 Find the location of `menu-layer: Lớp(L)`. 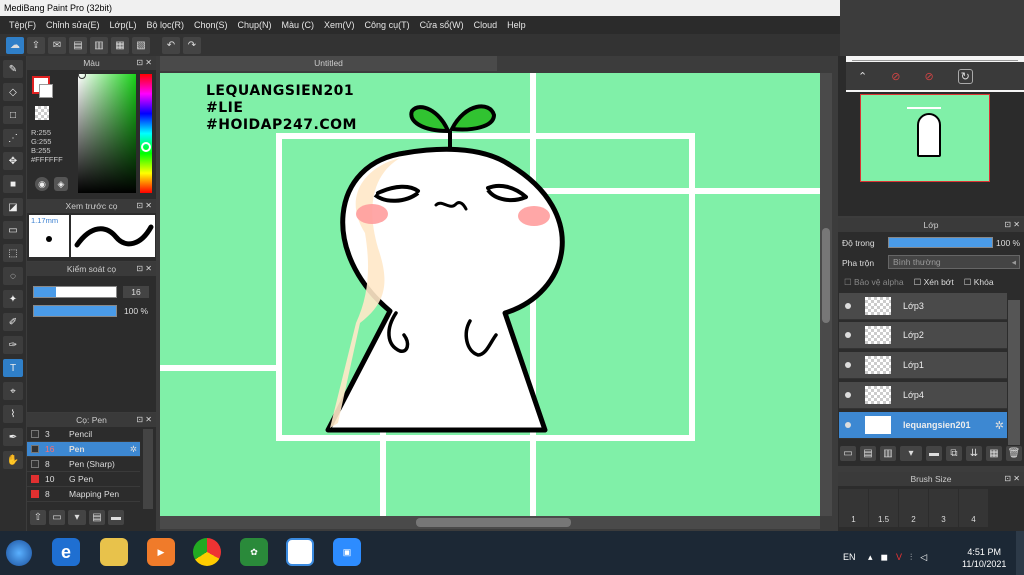

menu-layer: Lớp(L) is located at coordinates (123, 25).